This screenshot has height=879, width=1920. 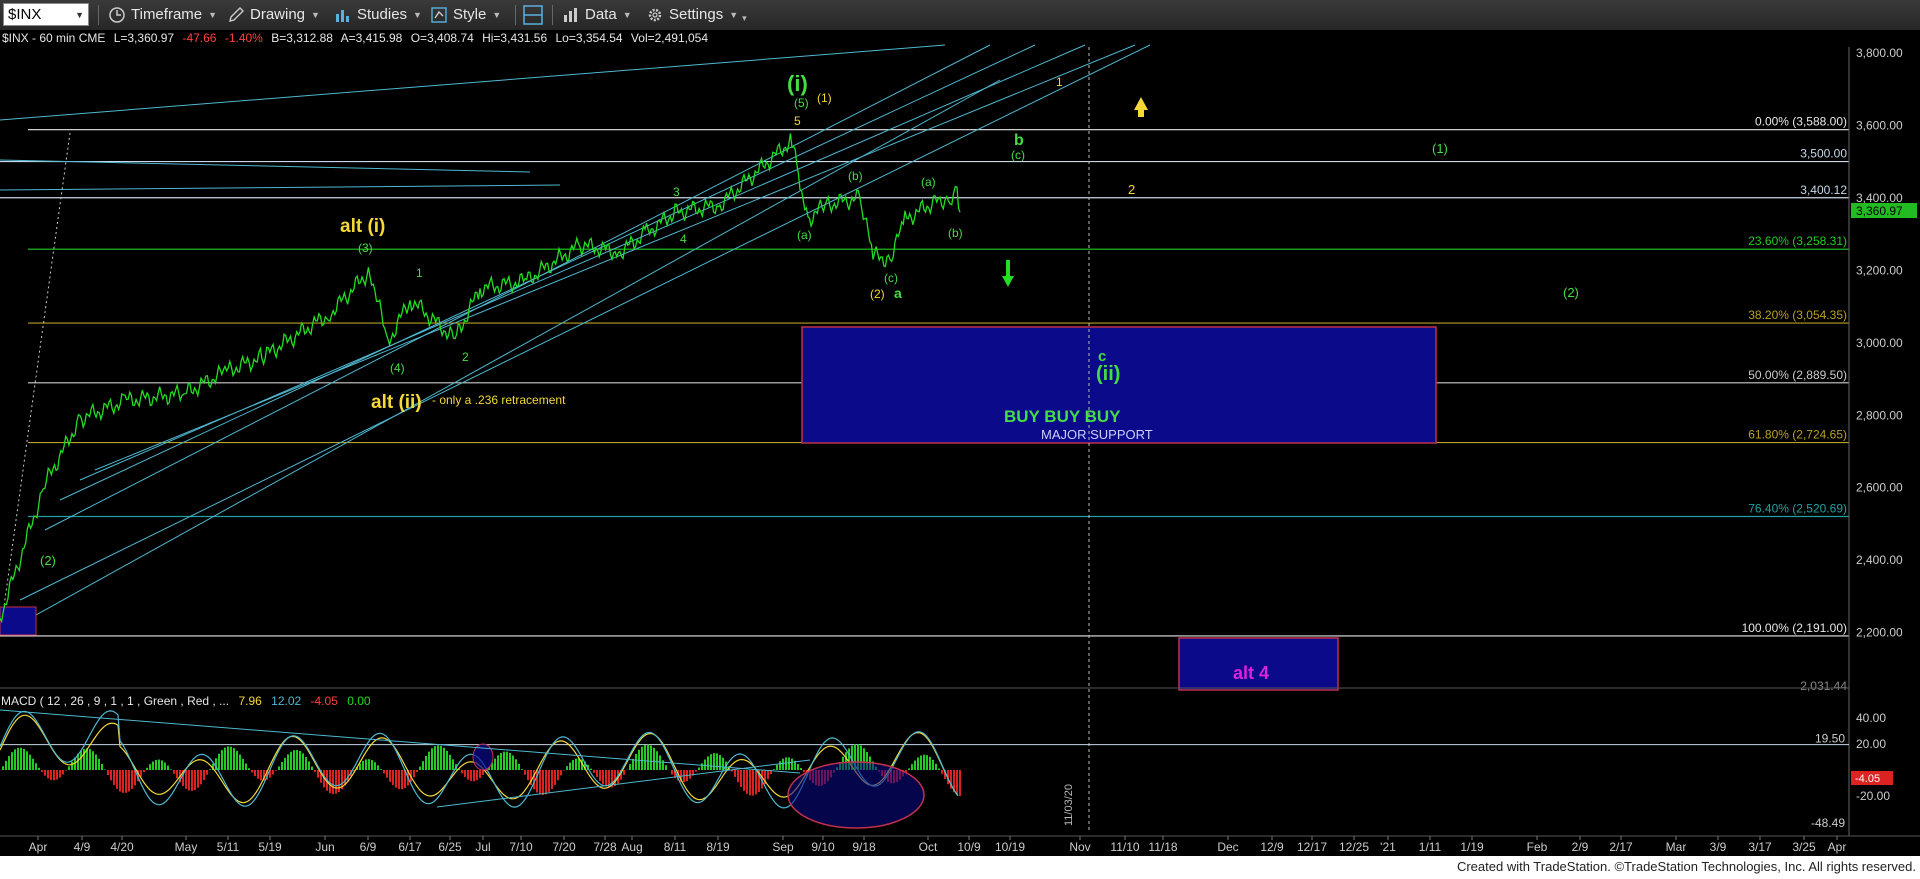 What do you see at coordinates (162, 14) in the screenshot?
I see `timeframe-button: Timeframe ▼` at bounding box center [162, 14].